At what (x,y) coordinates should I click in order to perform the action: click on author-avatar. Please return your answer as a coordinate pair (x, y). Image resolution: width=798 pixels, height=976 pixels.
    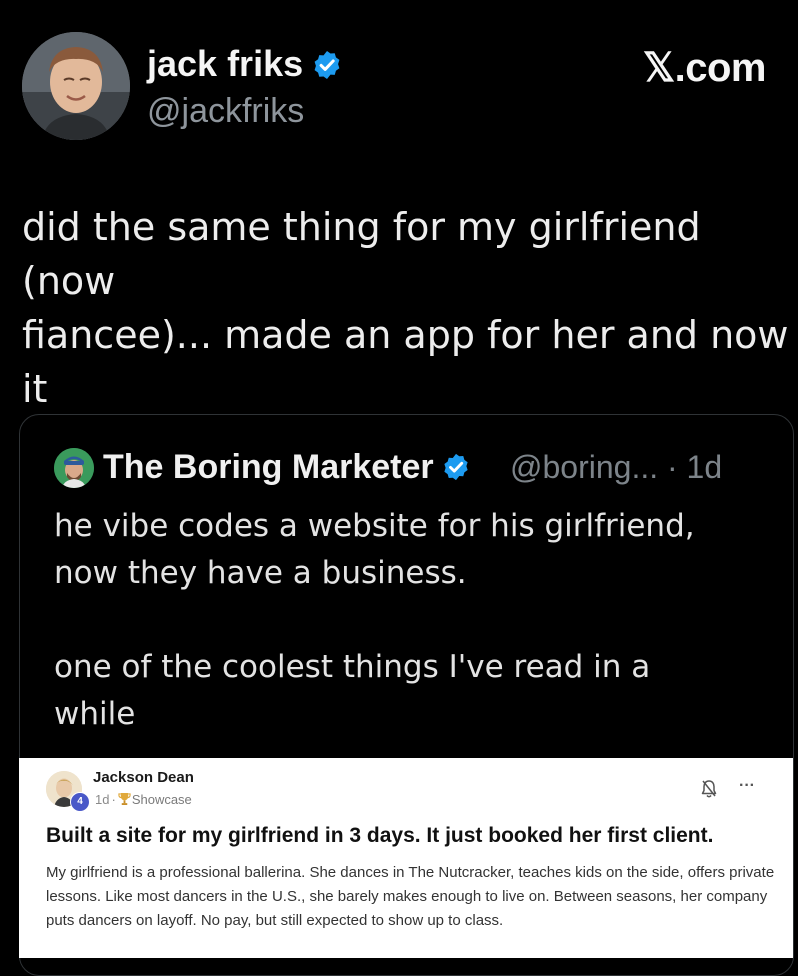
    Looking at the image, I should click on (76, 86).